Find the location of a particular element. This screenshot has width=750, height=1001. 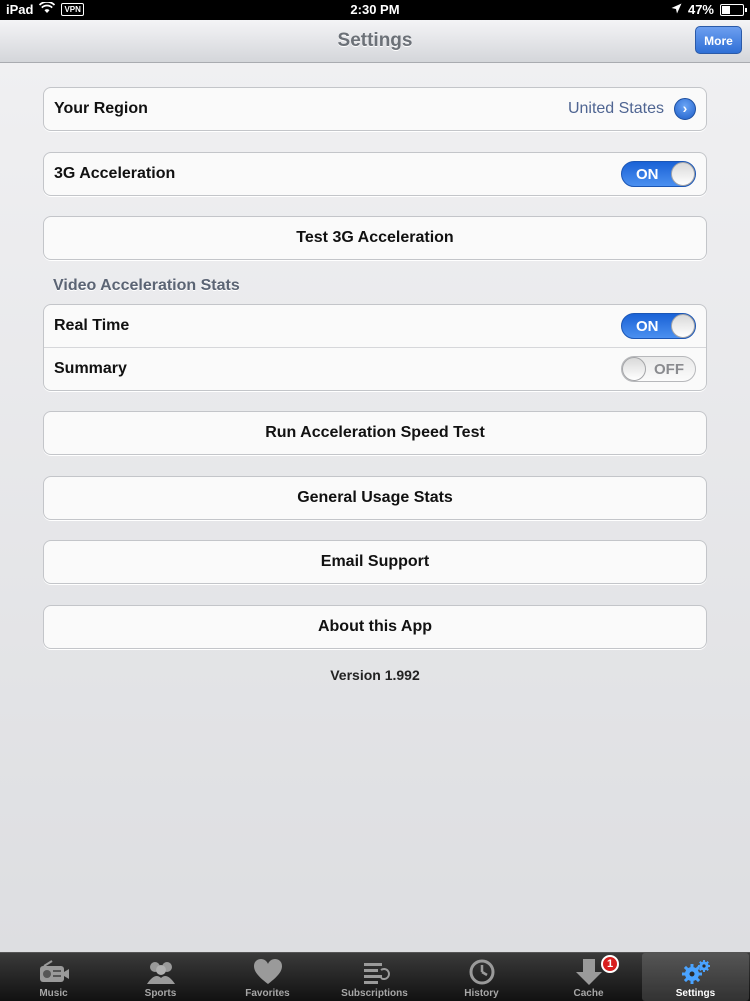

about-app-label: About this App is located at coordinates (375, 626).